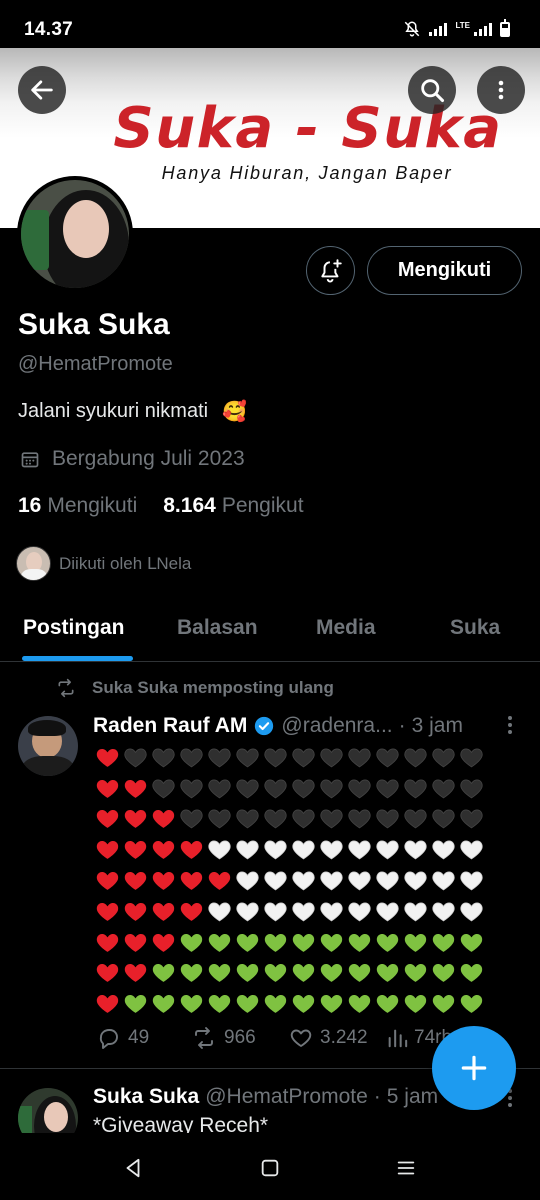 This screenshot has height=1200, width=540. I want to click on tab-posts: Postingan, so click(74, 628).